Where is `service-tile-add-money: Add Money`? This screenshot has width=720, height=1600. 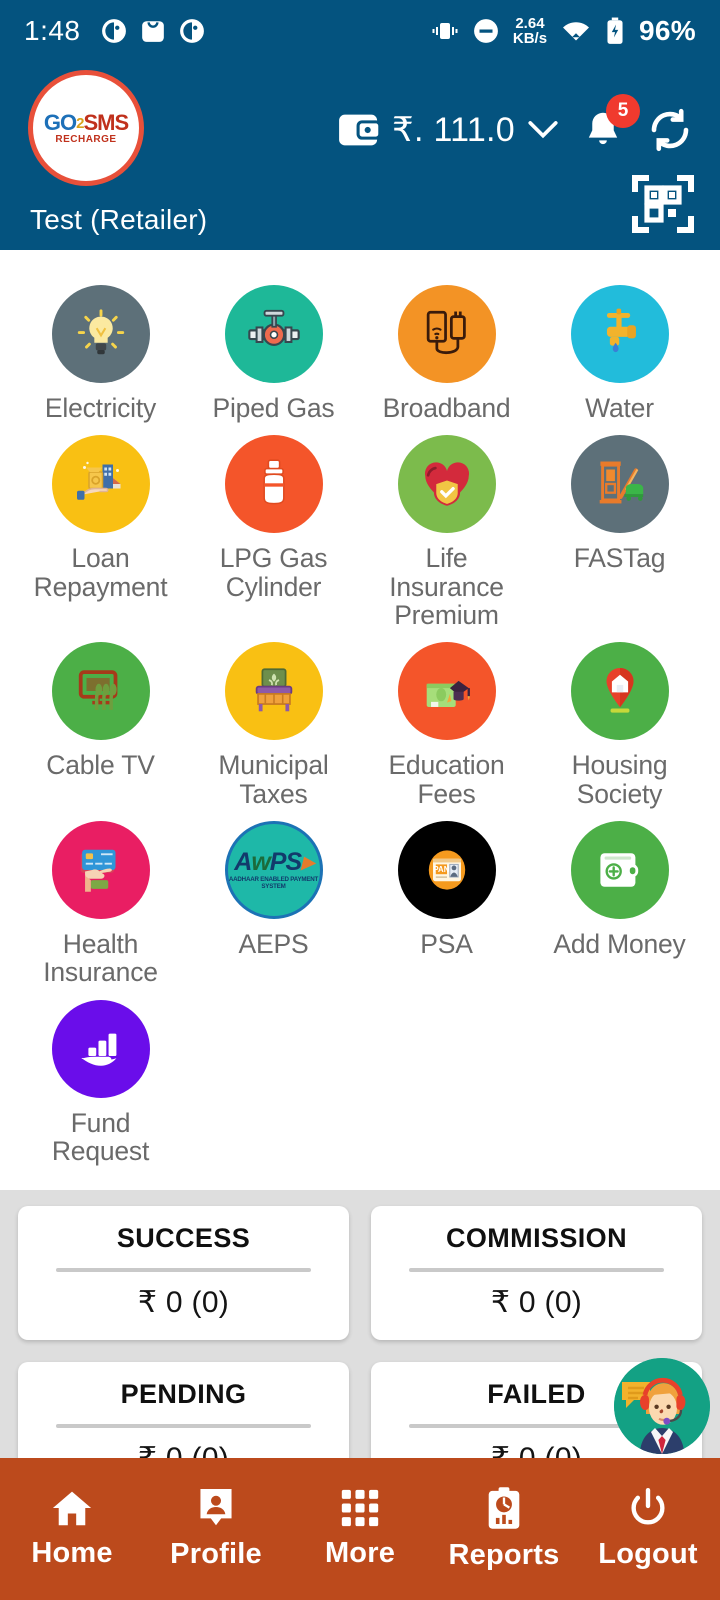
service-tile-add-money: Add Money is located at coordinates (619, 883).